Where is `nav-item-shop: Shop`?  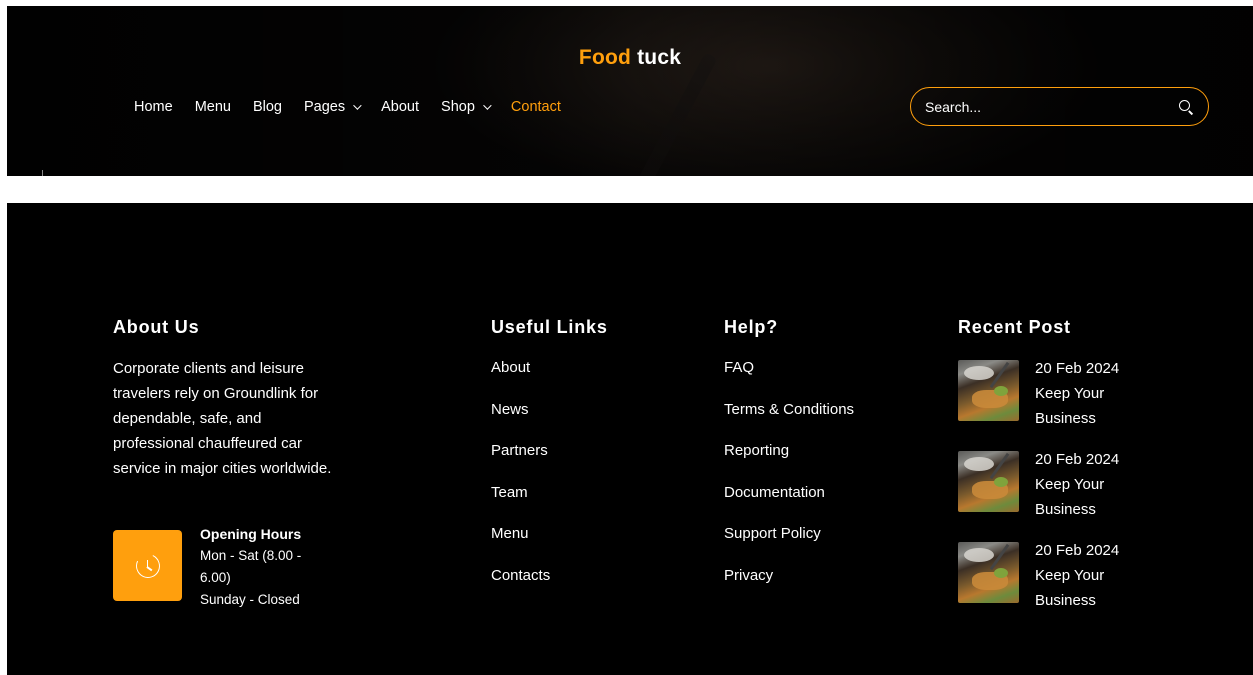
nav-item-shop: Shop is located at coordinates (466, 107).